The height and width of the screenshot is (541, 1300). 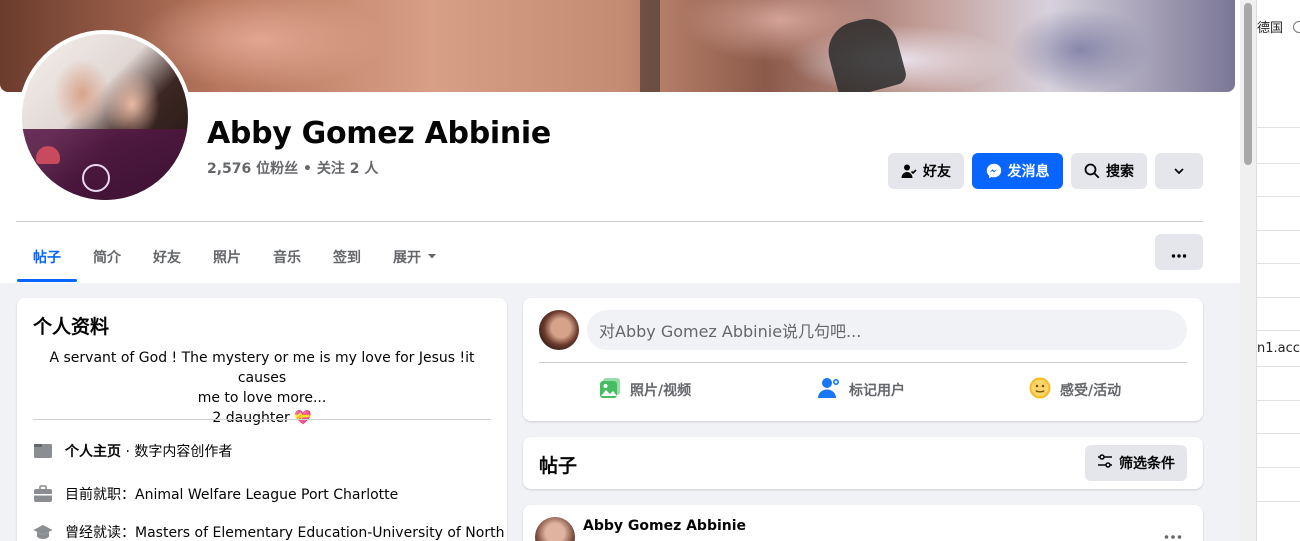 I want to click on graduation-cap-icon, so click(x=43, y=531).